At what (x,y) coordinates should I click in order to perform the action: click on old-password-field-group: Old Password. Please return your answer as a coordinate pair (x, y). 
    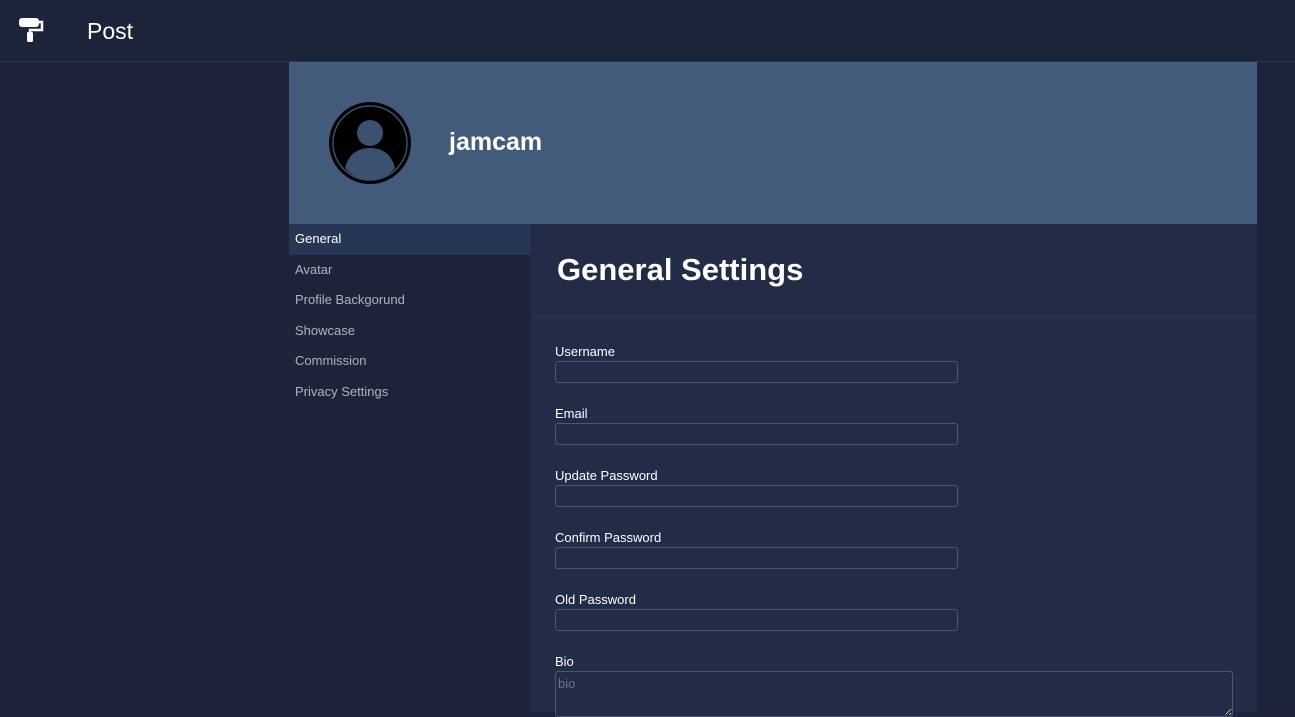
    Looking at the image, I should click on (895, 623).